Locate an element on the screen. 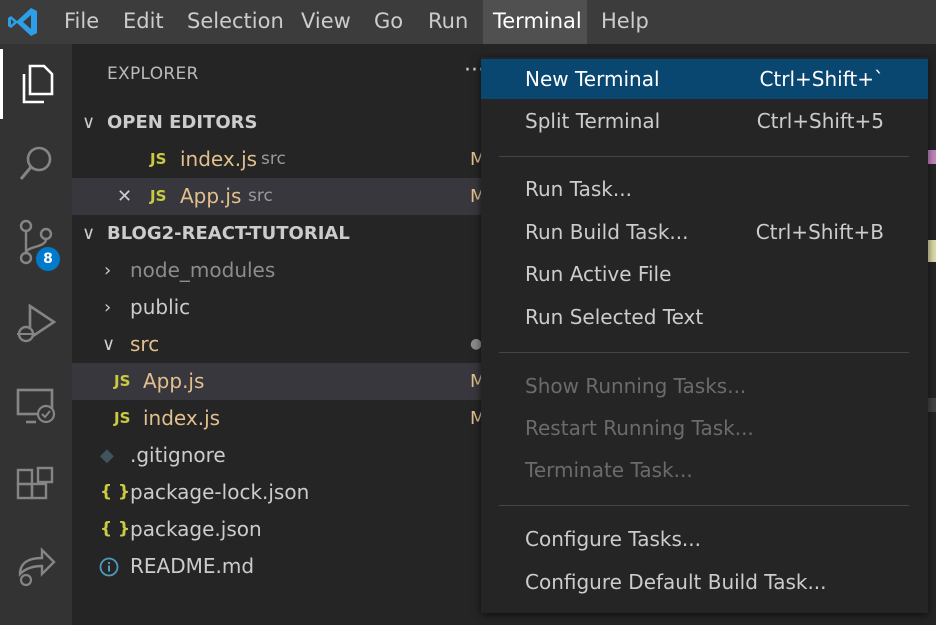  menu-terminal: Terminal is located at coordinates (535, 22).